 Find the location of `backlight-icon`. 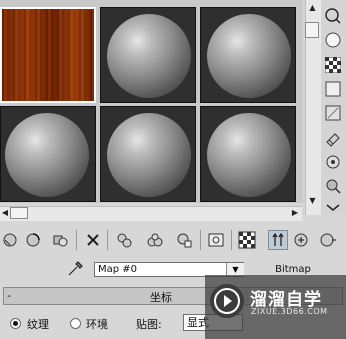

backlight-icon is located at coordinates (333, 40).